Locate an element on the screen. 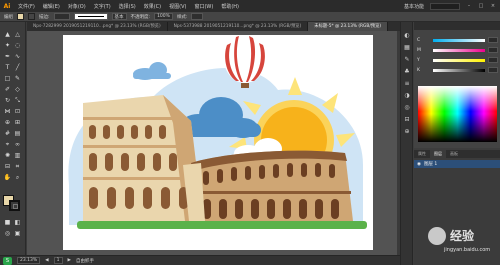  layer-name: 图层 1 is located at coordinates (430, 164).